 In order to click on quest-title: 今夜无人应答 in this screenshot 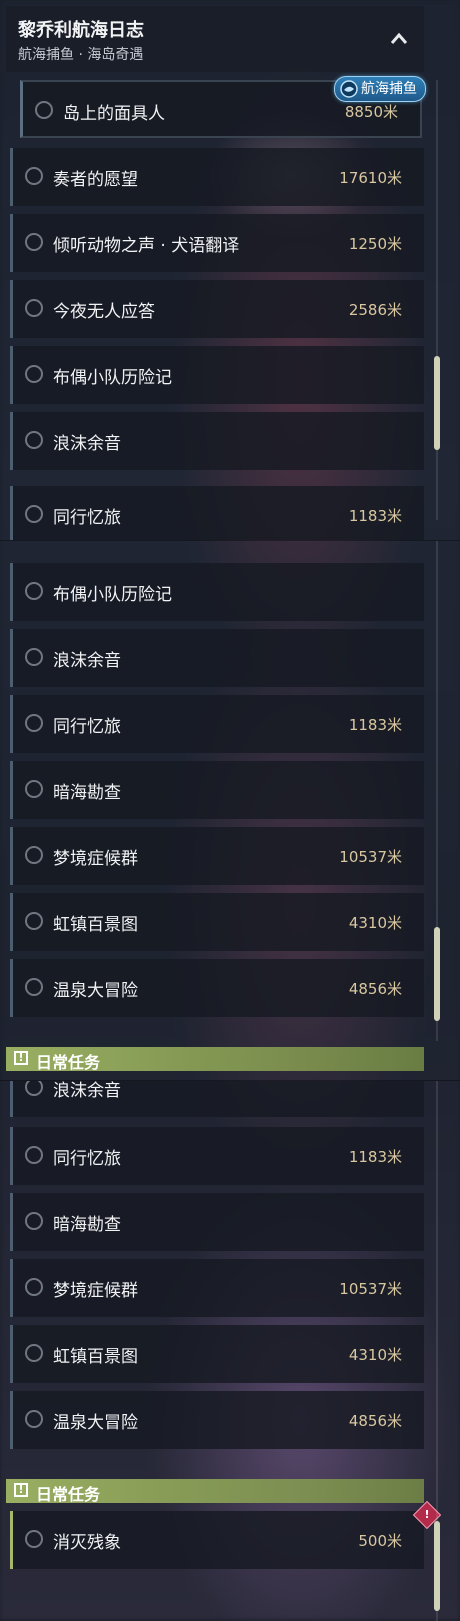, I will do `click(104, 312)`.